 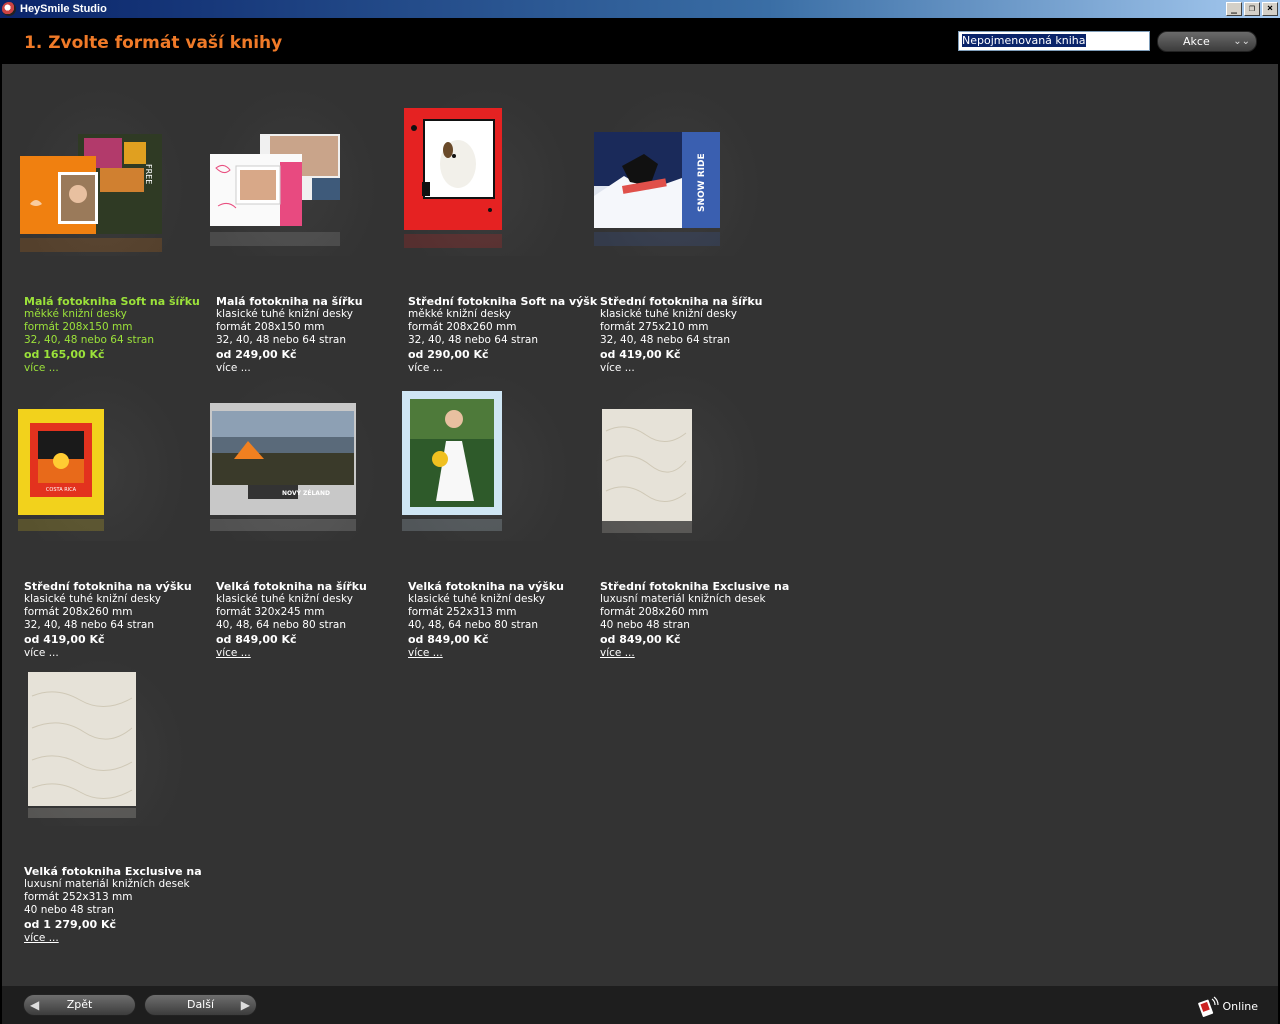 What do you see at coordinates (486, 586) in the screenshot?
I see `product-name: Velká fotokniha na výšku` at bounding box center [486, 586].